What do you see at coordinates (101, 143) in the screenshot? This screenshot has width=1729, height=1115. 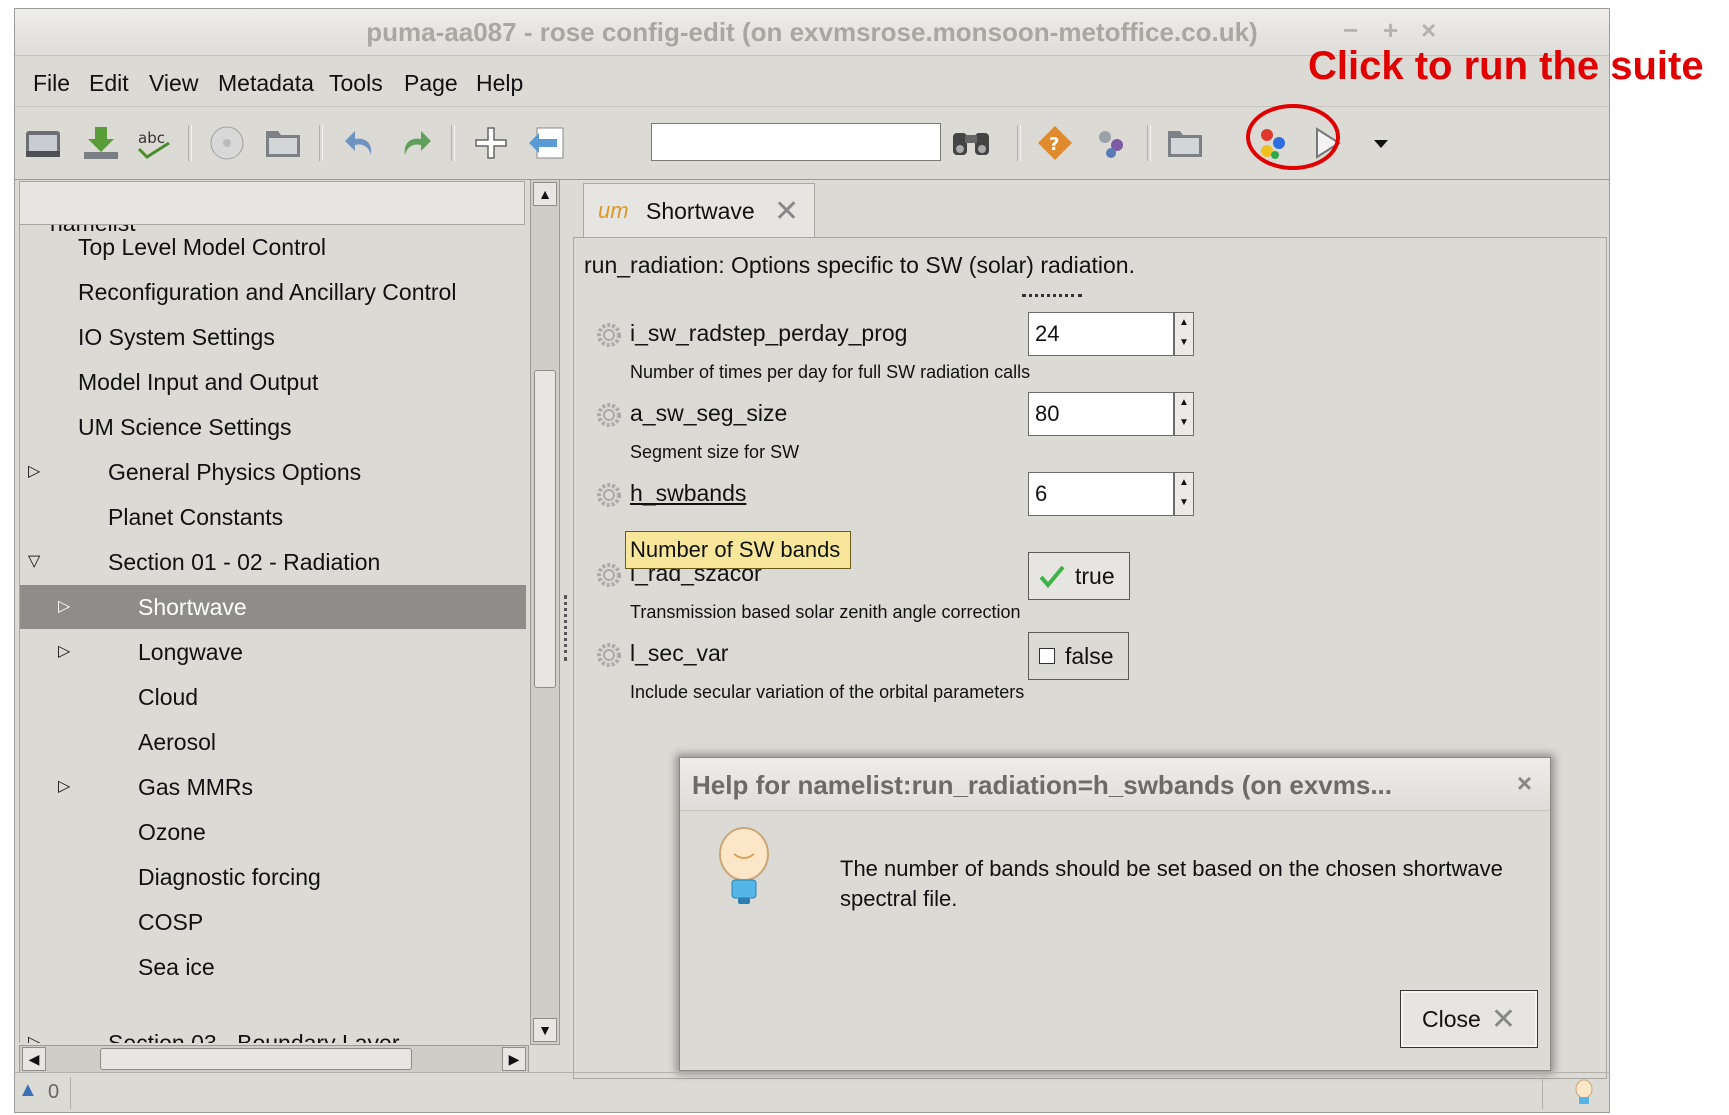 I see `save-icon` at bounding box center [101, 143].